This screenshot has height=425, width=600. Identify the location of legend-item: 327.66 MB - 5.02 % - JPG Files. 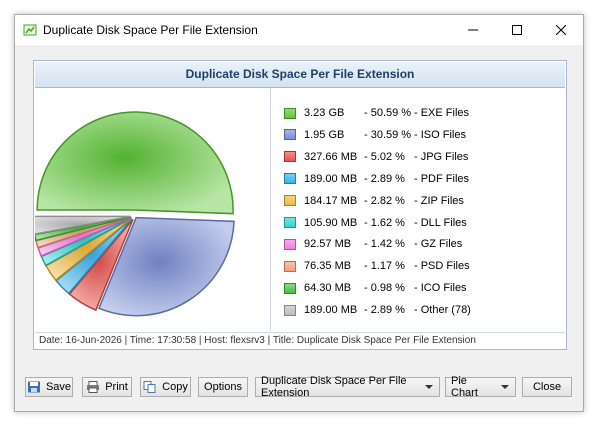
(419, 157).